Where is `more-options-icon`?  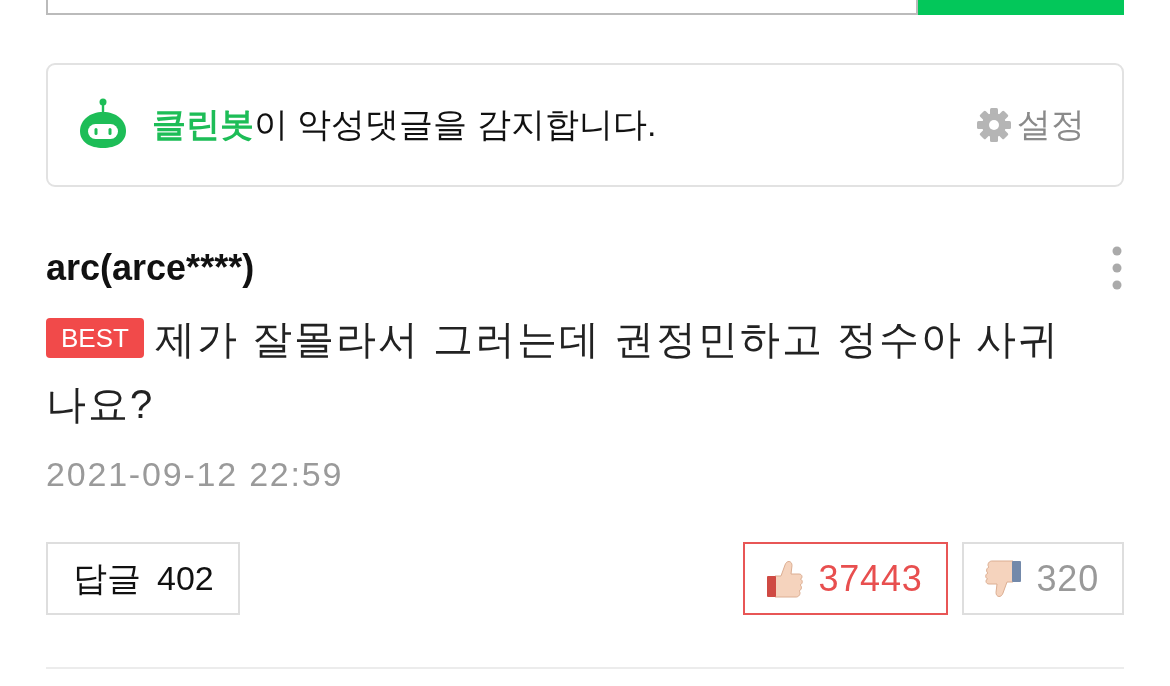 more-options-icon is located at coordinates (1117, 268).